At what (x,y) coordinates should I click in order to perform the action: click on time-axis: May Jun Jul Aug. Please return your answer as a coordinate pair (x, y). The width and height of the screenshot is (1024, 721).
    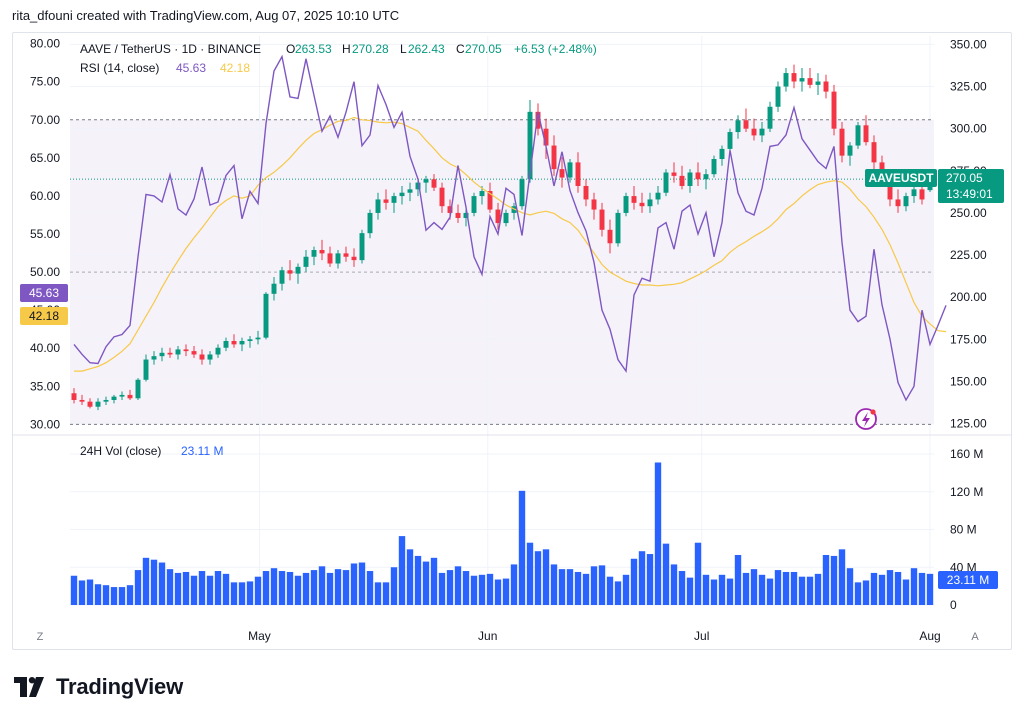
    Looking at the image, I should click on (594, 636).